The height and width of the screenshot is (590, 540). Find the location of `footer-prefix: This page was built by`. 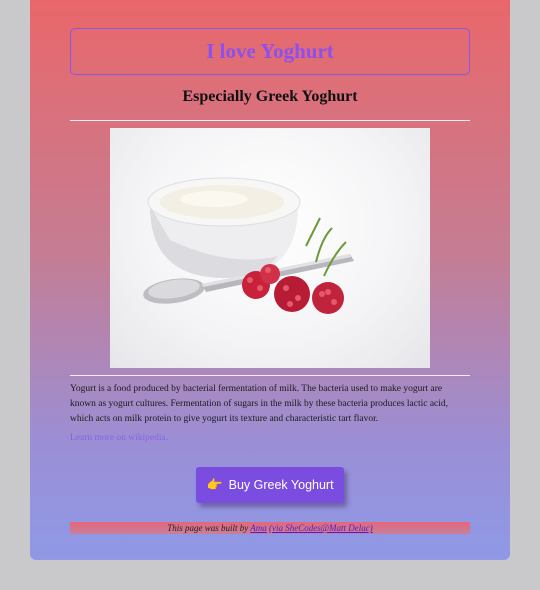

footer-prefix: This page was built by is located at coordinates (209, 528).